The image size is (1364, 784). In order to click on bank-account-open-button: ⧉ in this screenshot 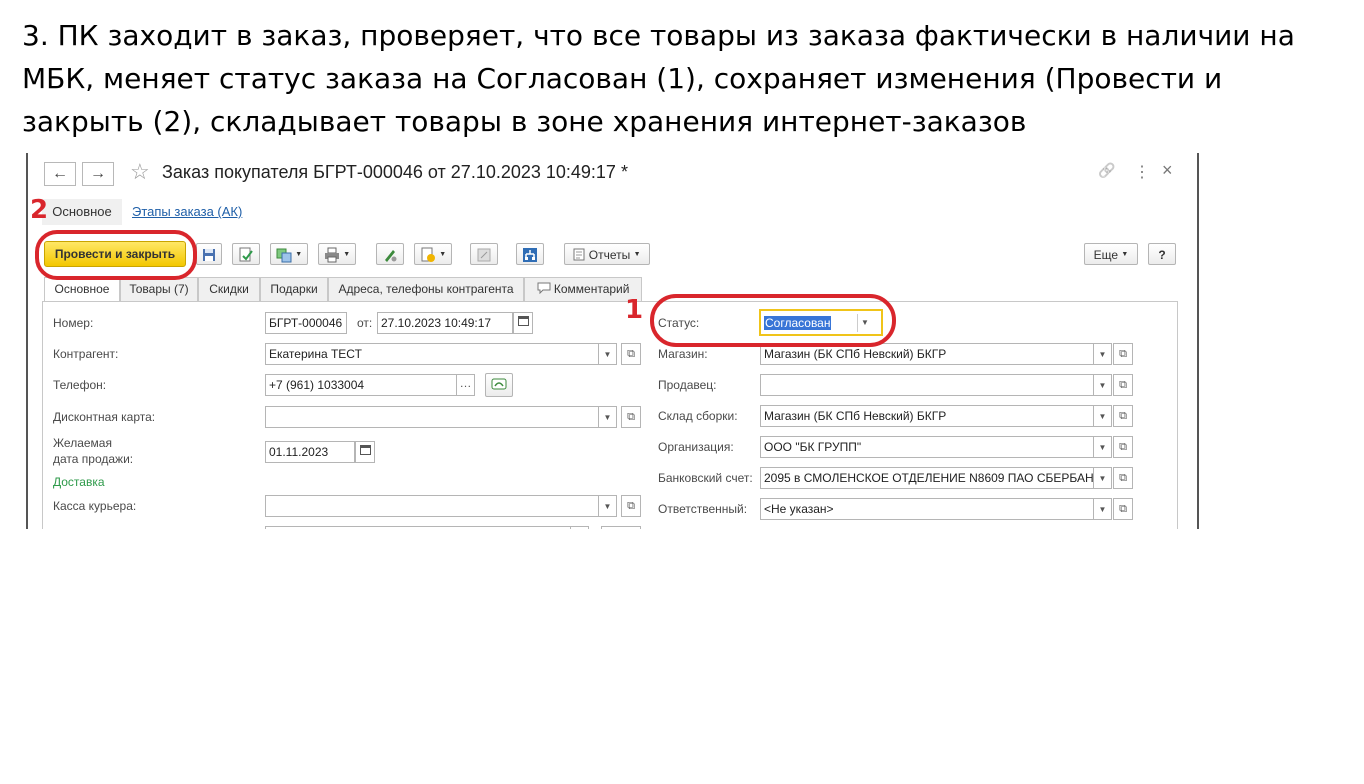, I will do `click(1123, 478)`.